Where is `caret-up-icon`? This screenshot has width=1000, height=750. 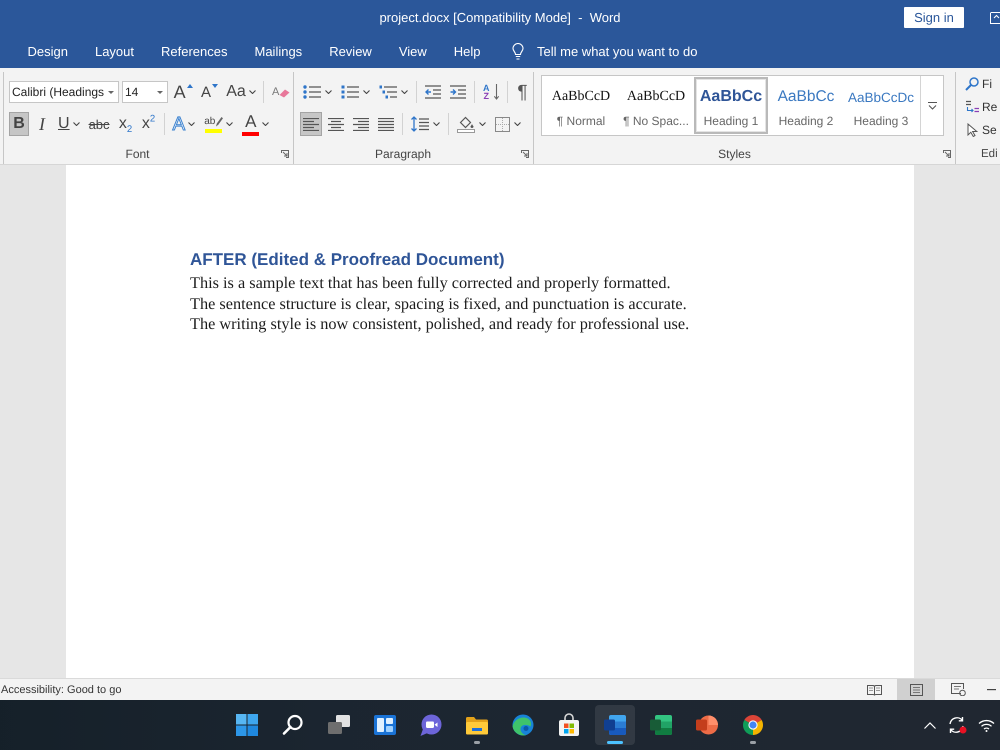
caret-up-icon is located at coordinates (189, 86).